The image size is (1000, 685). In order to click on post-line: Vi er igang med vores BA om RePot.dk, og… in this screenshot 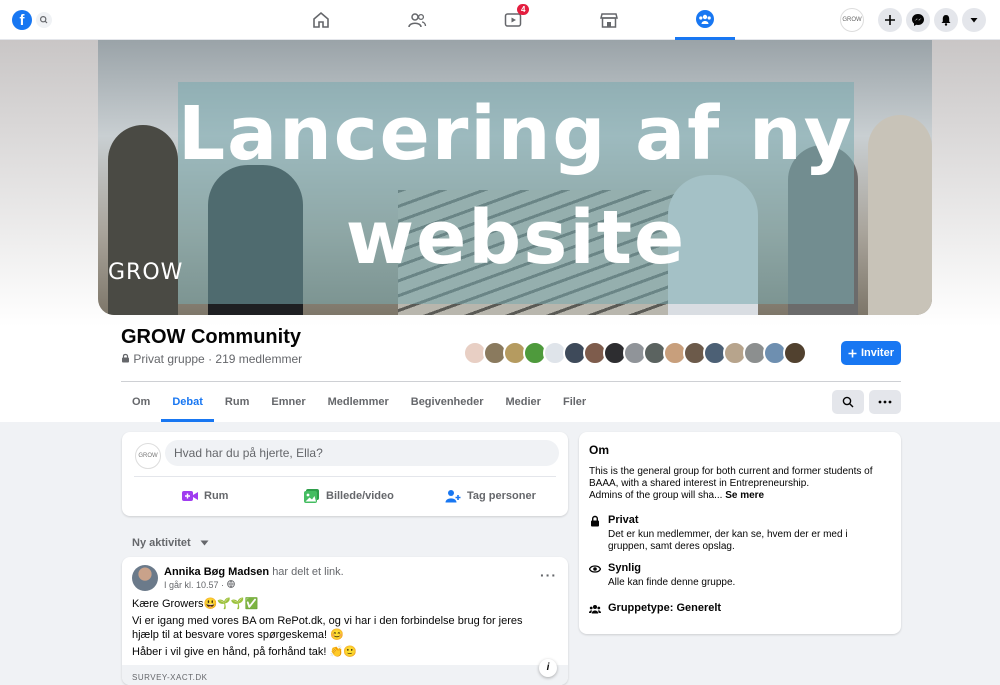, I will do `click(327, 628)`.